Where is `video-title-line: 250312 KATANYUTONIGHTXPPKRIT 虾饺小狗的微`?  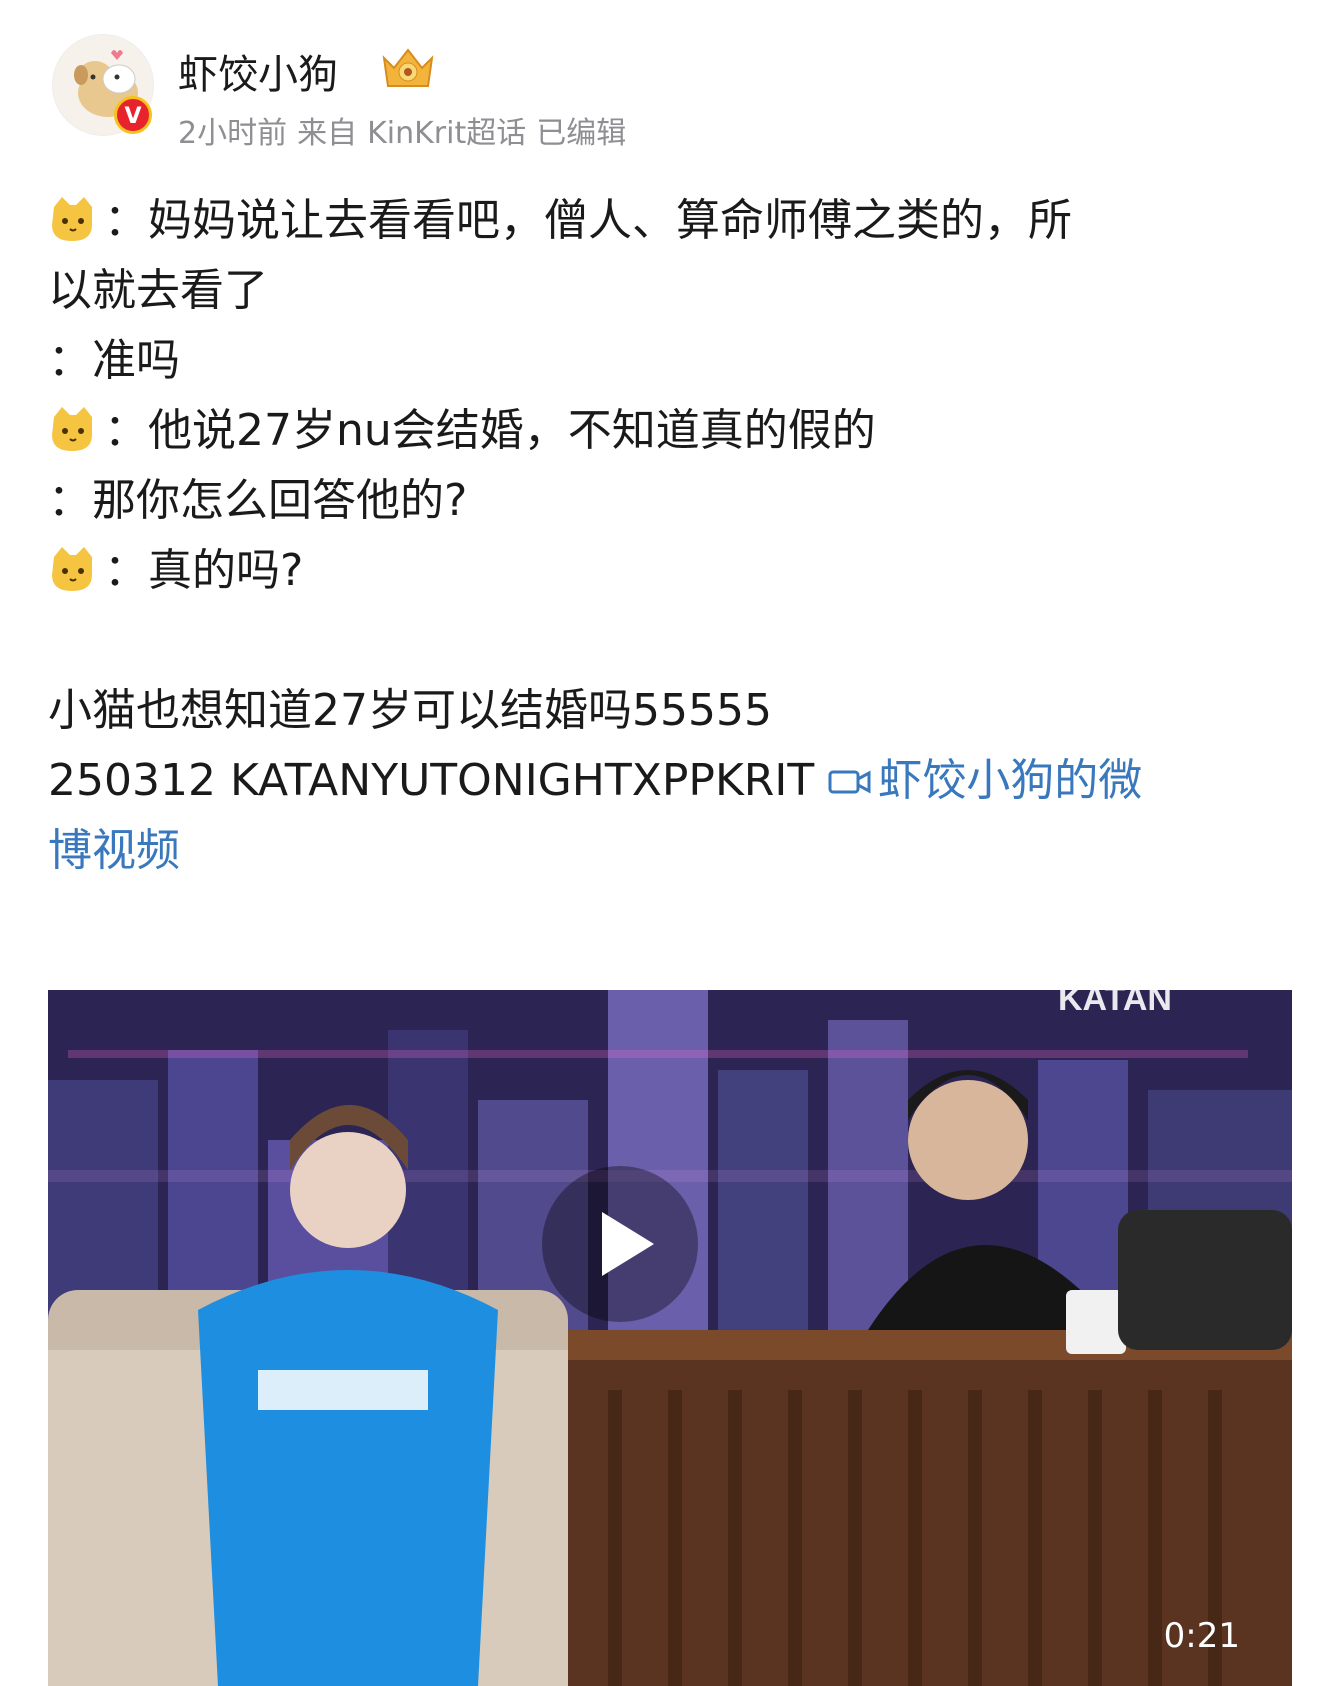
video-title-line: 250312 KATANYUTONIGHTXPPKRIT 虾饺小狗的微 is located at coordinates (668, 781).